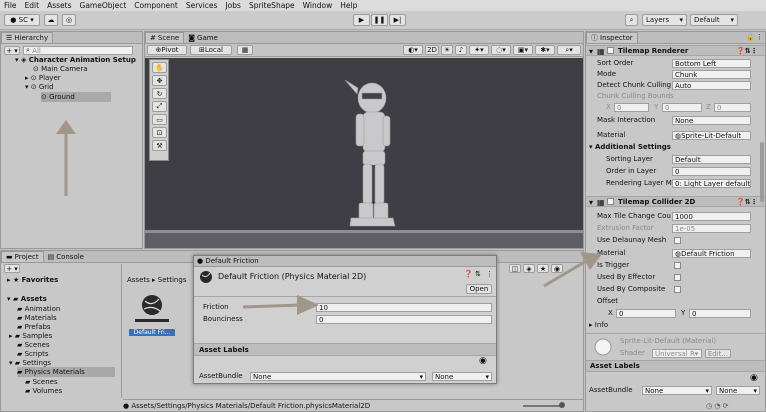  Describe the element at coordinates (711, 228) in the screenshot. I see `extrusion-factor-input: 1e-05` at that location.